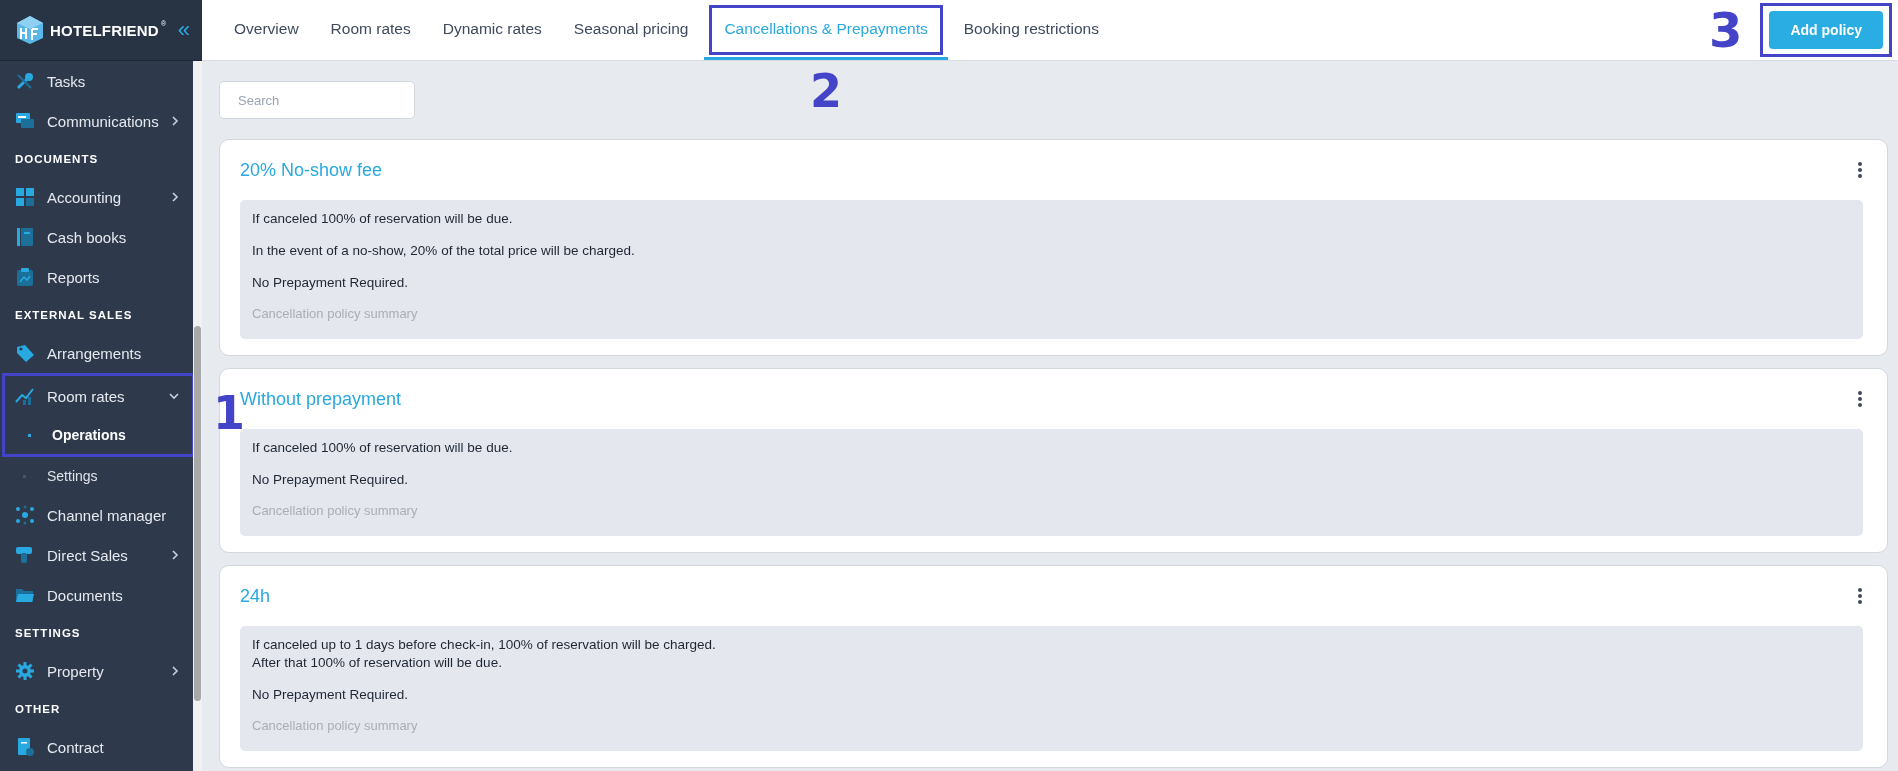  Describe the element at coordinates (48, 633) in the screenshot. I see `section-heading: SETTINGS` at that location.